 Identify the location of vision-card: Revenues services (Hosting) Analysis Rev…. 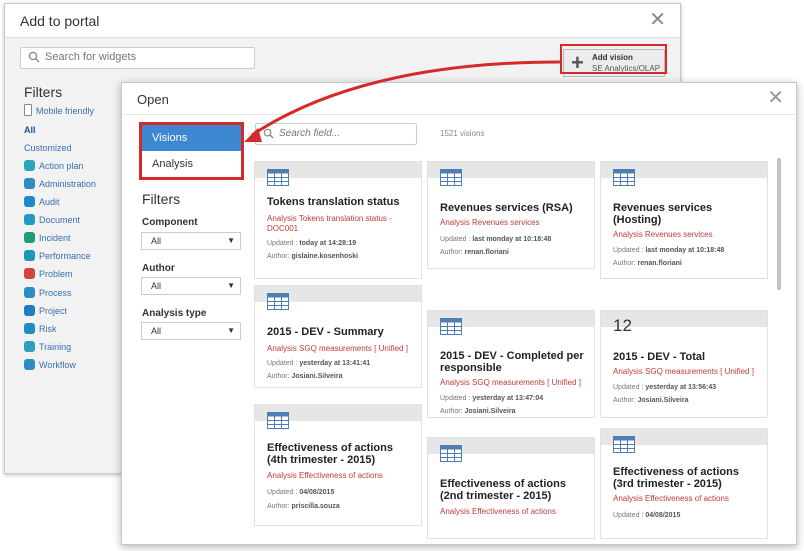
(684, 220).